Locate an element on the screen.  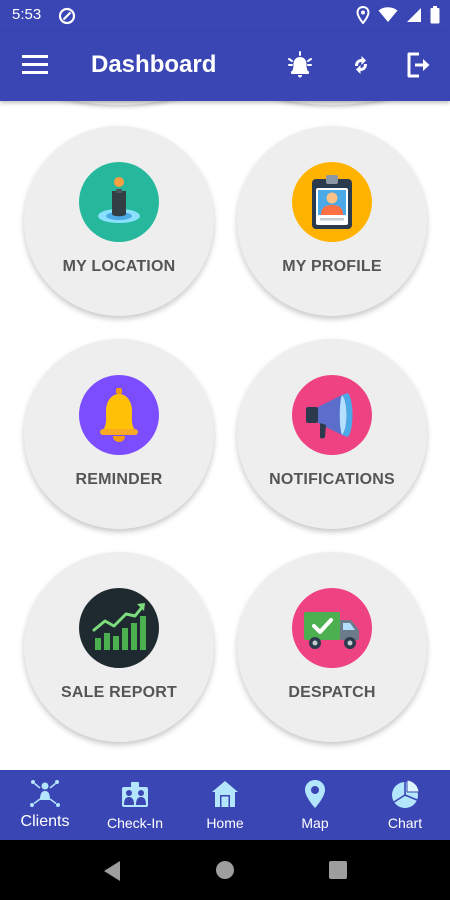
bar-chart-icon is located at coordinates (119, 628).